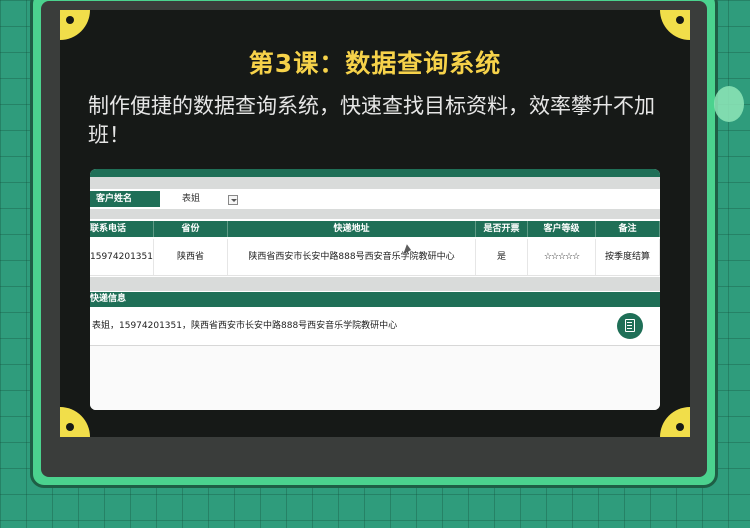 The image size is (750, 528). What do you see at coordinates (122, 229) in the screenshot?
I see `header-phone: 联系电话` at bounding box center [122, 229].